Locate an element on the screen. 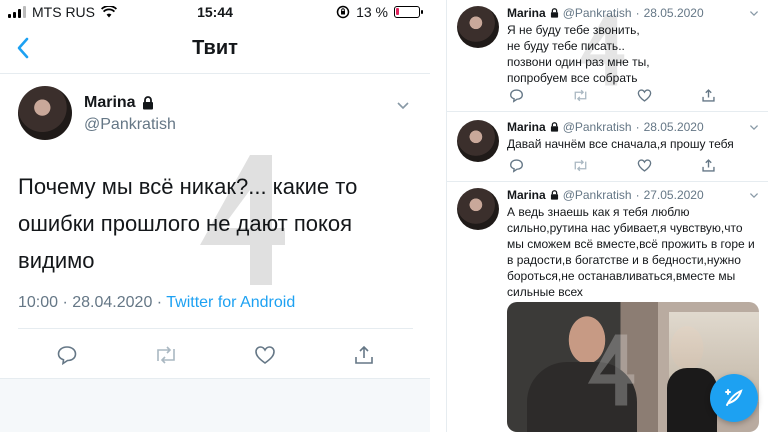  nav-bar: Твит is located at coordinates (215, 49).